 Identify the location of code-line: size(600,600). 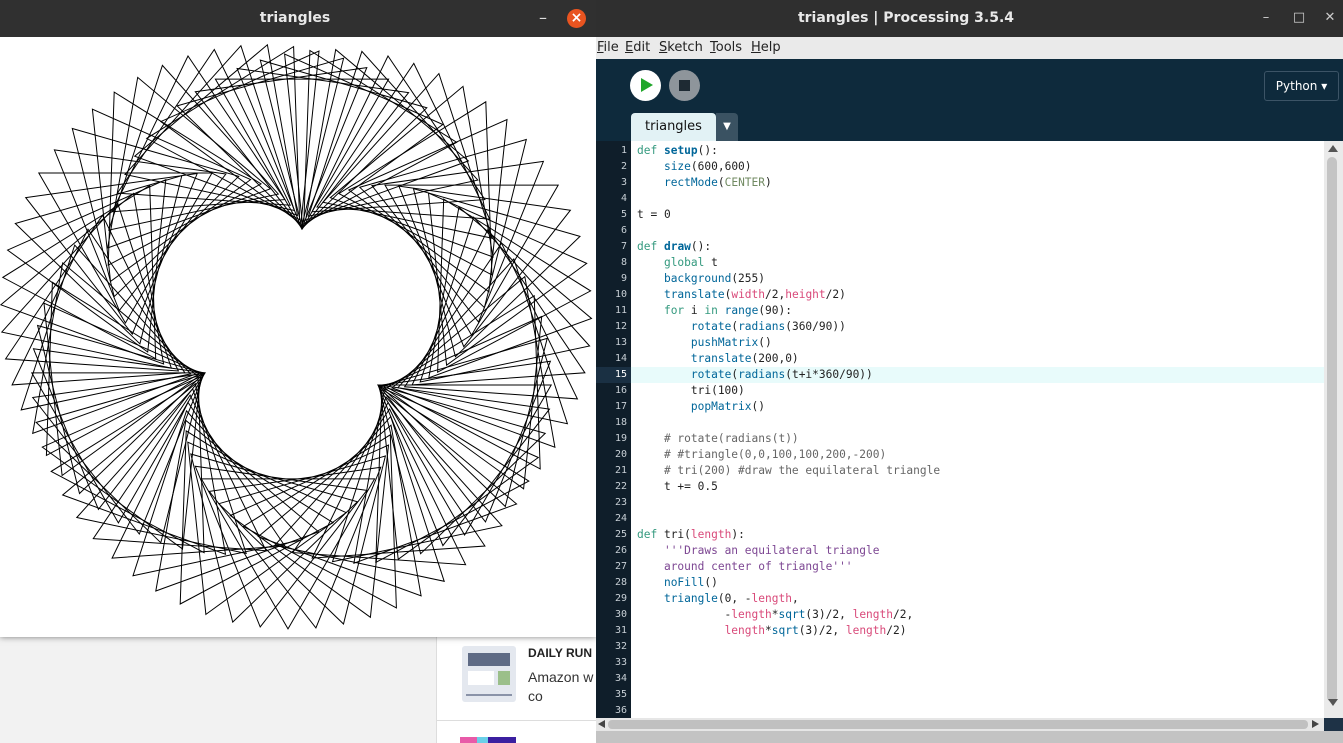
(977, 167).